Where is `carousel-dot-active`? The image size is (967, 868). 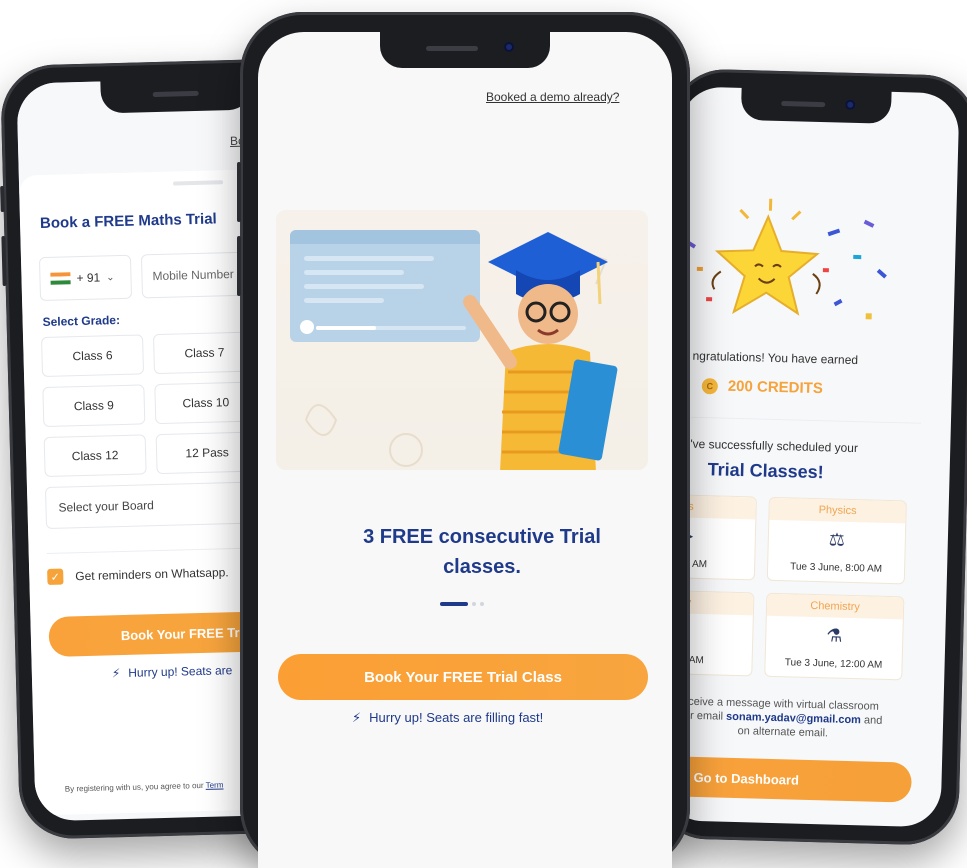
carousel-dot-active is located at coordinates (454, 604).